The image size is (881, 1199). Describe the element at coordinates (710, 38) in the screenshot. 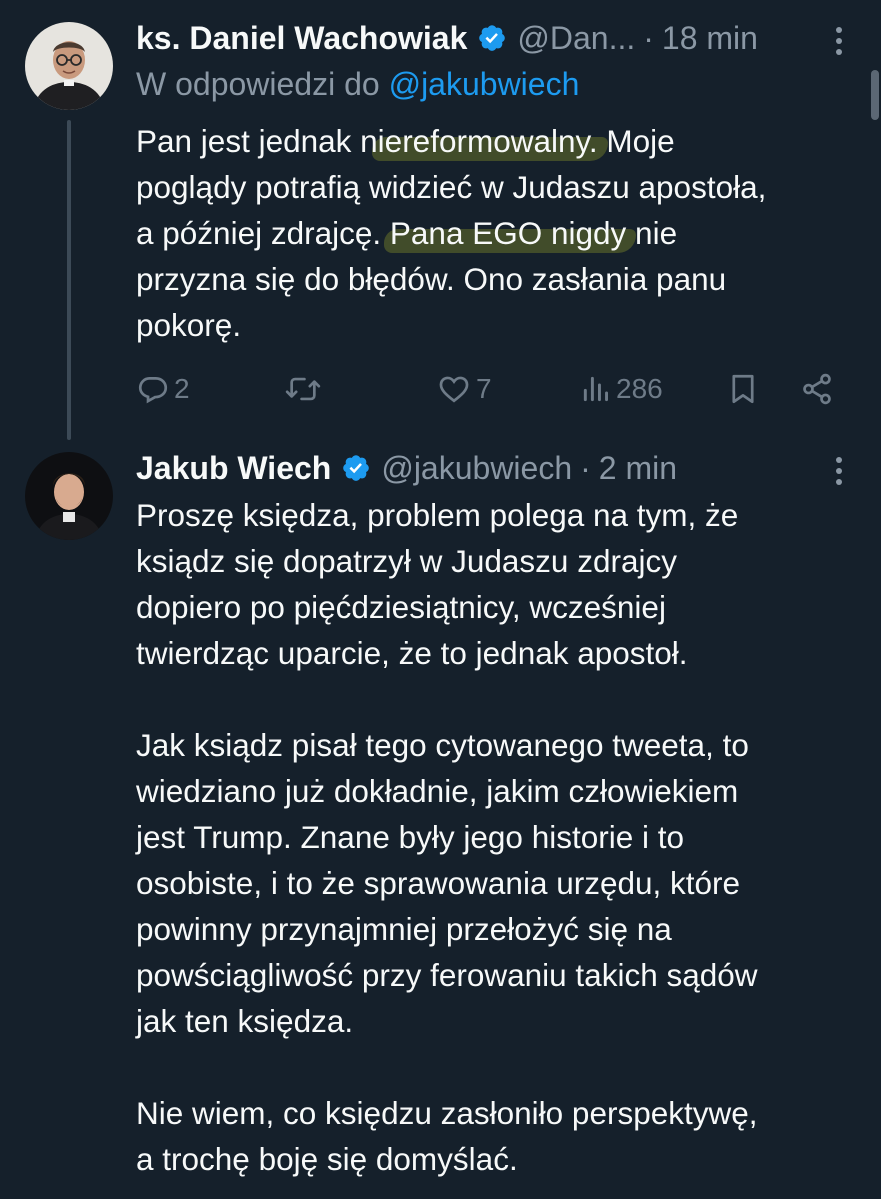

I see `timestamp: 18 min` at that location.